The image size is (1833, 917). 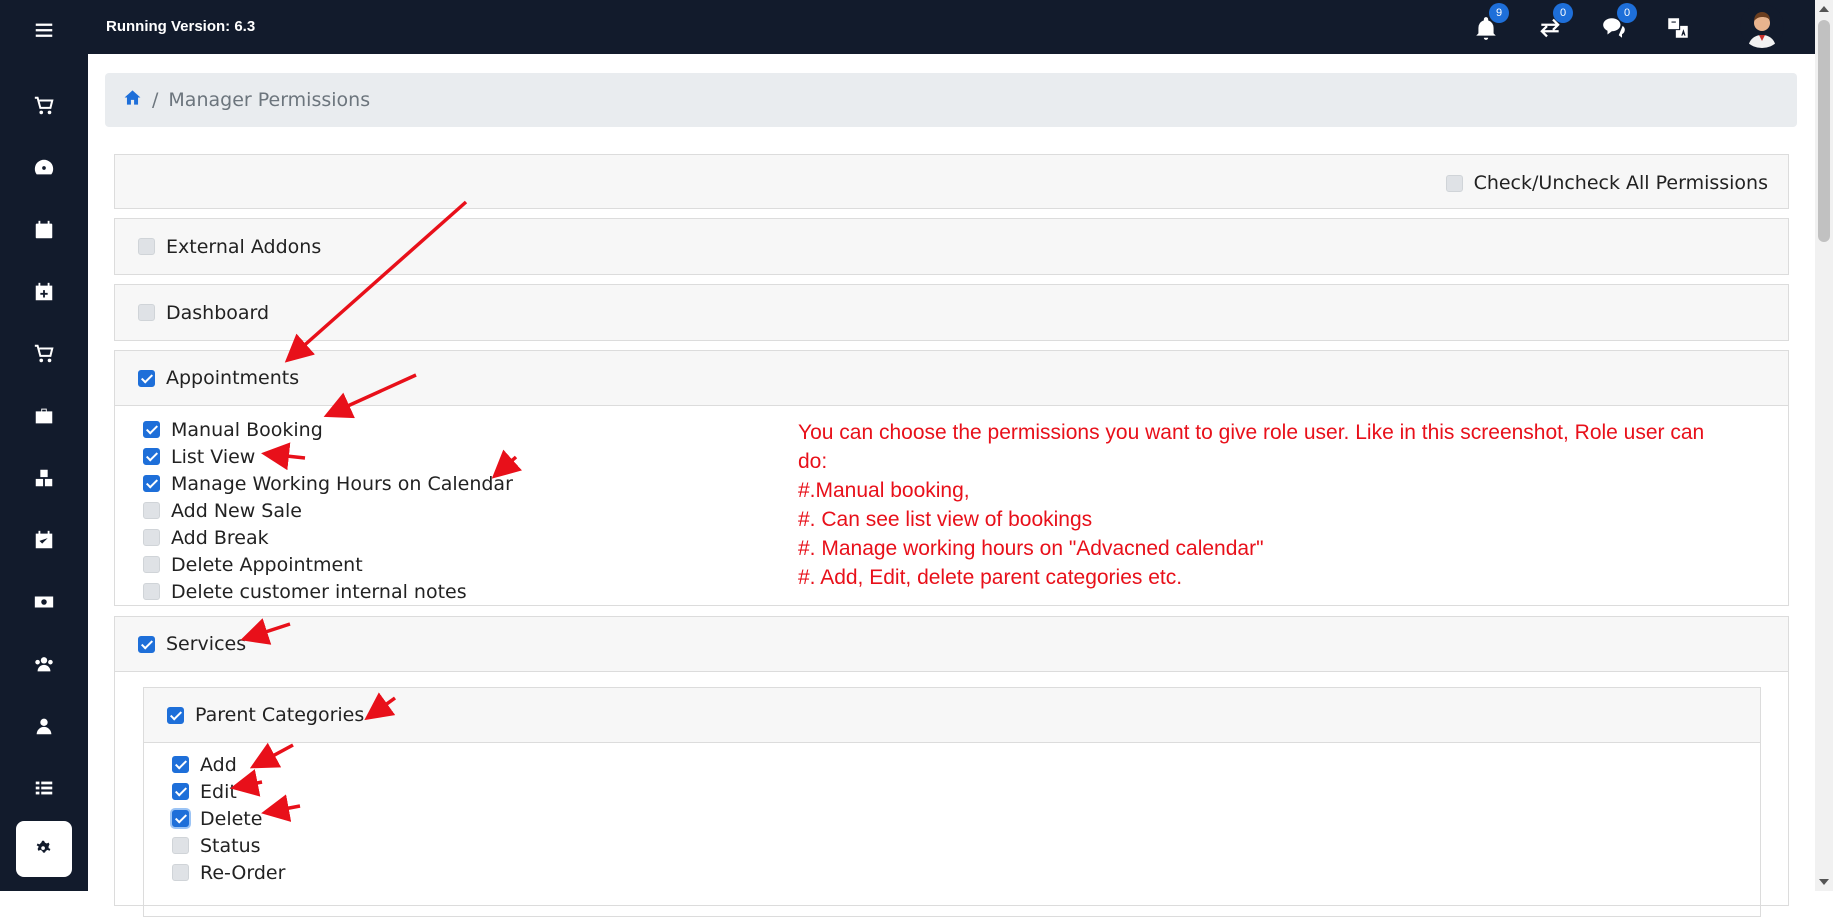 What do you see at coordinates (951, 312) in the screenshot?
I see `dashboard-panel: Dashboard` at bounding box center [951, 312].